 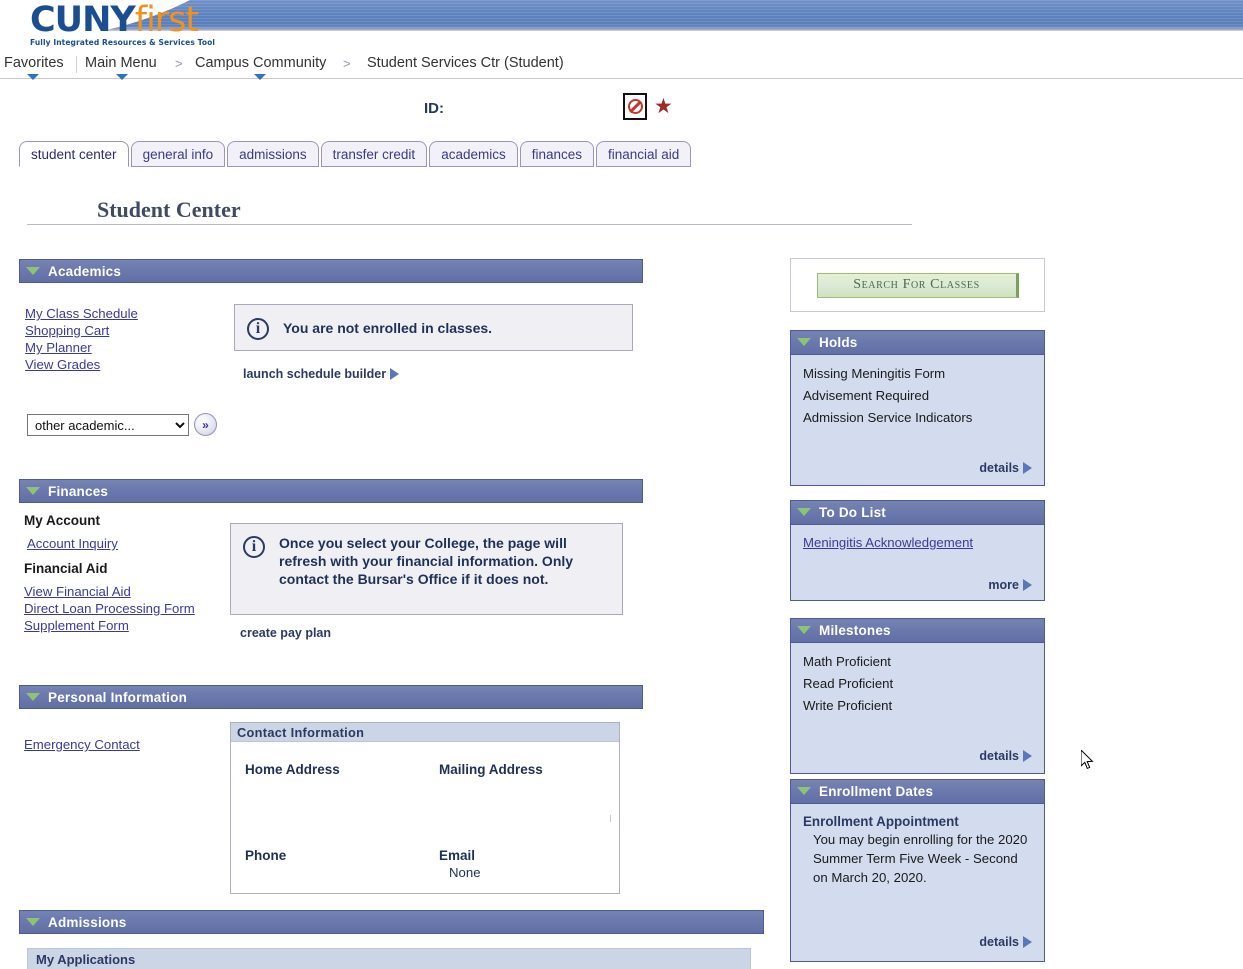 I want to click on tab-financial-aid: financial aid, so click(x=644, y=154).